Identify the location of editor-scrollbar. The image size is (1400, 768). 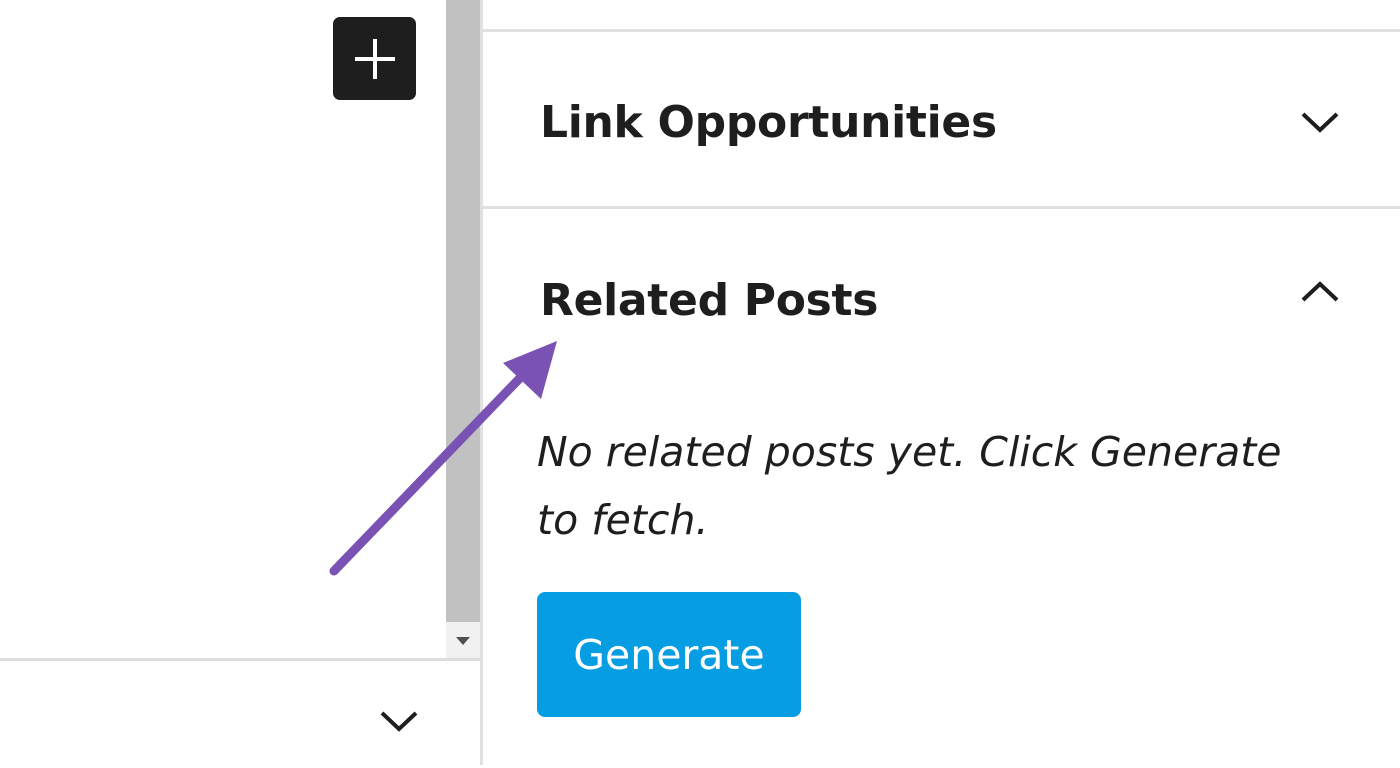
(463, 330).